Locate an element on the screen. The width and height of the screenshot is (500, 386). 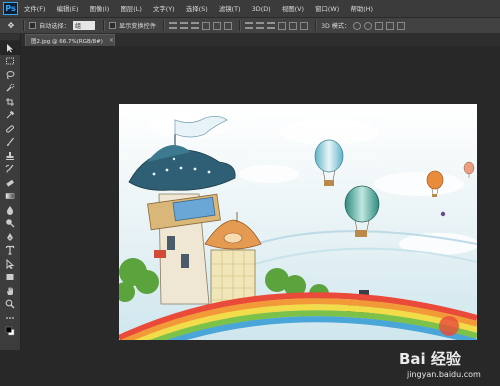
photoshop-logo: Ps is located at coordinates (10, 8).